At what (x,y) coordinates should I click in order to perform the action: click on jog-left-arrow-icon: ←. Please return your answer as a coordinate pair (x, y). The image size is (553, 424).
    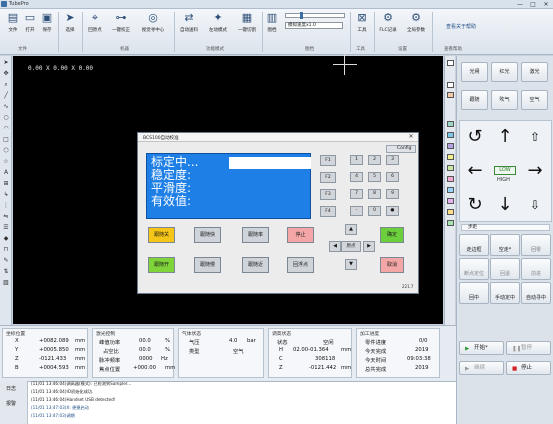
    Looking at the image, I should click on (475, 172).